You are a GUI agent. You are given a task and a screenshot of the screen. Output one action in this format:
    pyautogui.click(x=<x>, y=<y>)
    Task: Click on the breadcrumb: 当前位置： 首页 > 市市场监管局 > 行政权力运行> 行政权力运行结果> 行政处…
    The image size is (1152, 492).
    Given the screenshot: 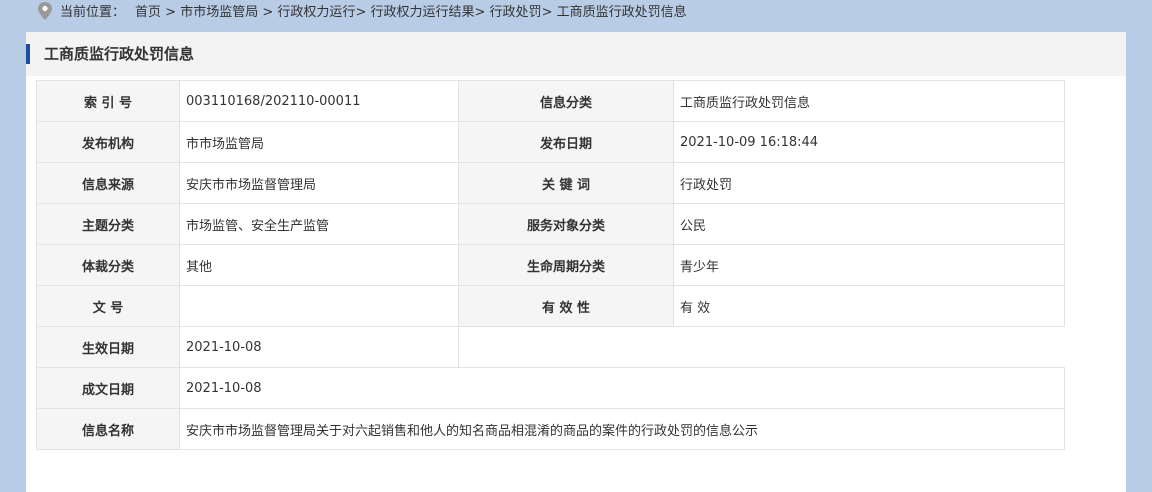 What is the action you would take?
    pyautogui.click(x=361, y=12)
    